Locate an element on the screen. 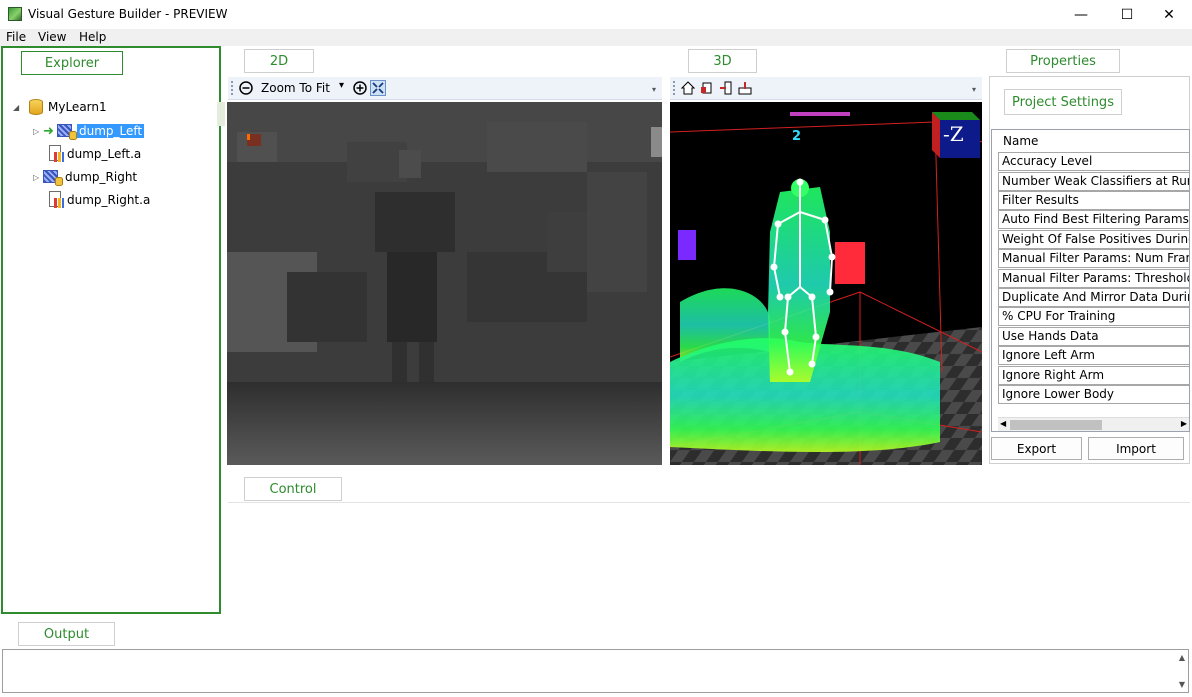  tab-control: Control is located at coordinates (293, 489).